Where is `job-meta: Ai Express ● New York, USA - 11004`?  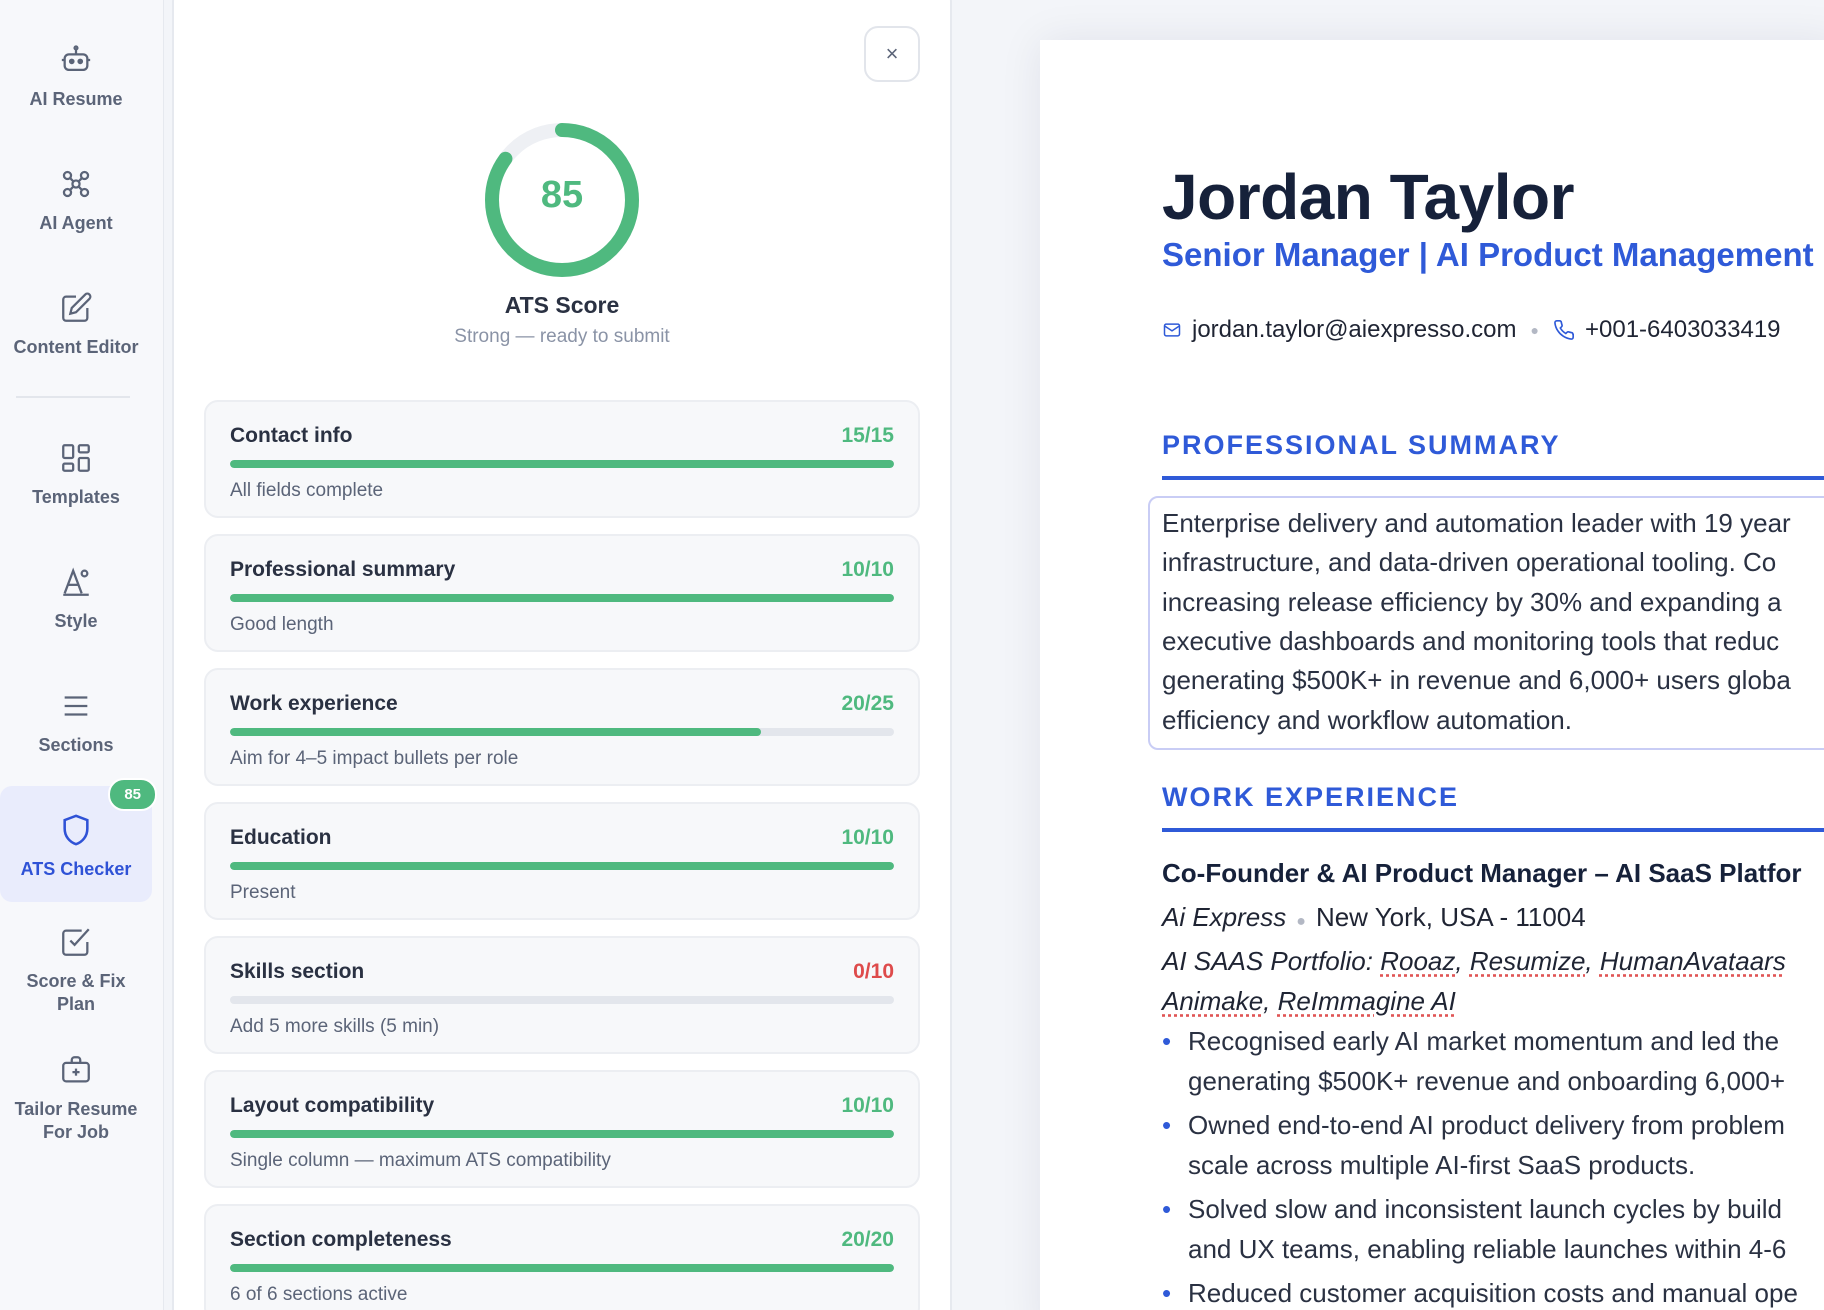
job-meta: Ai Express ● New York, USA - 11004 is located at coordinates (1374, 917).